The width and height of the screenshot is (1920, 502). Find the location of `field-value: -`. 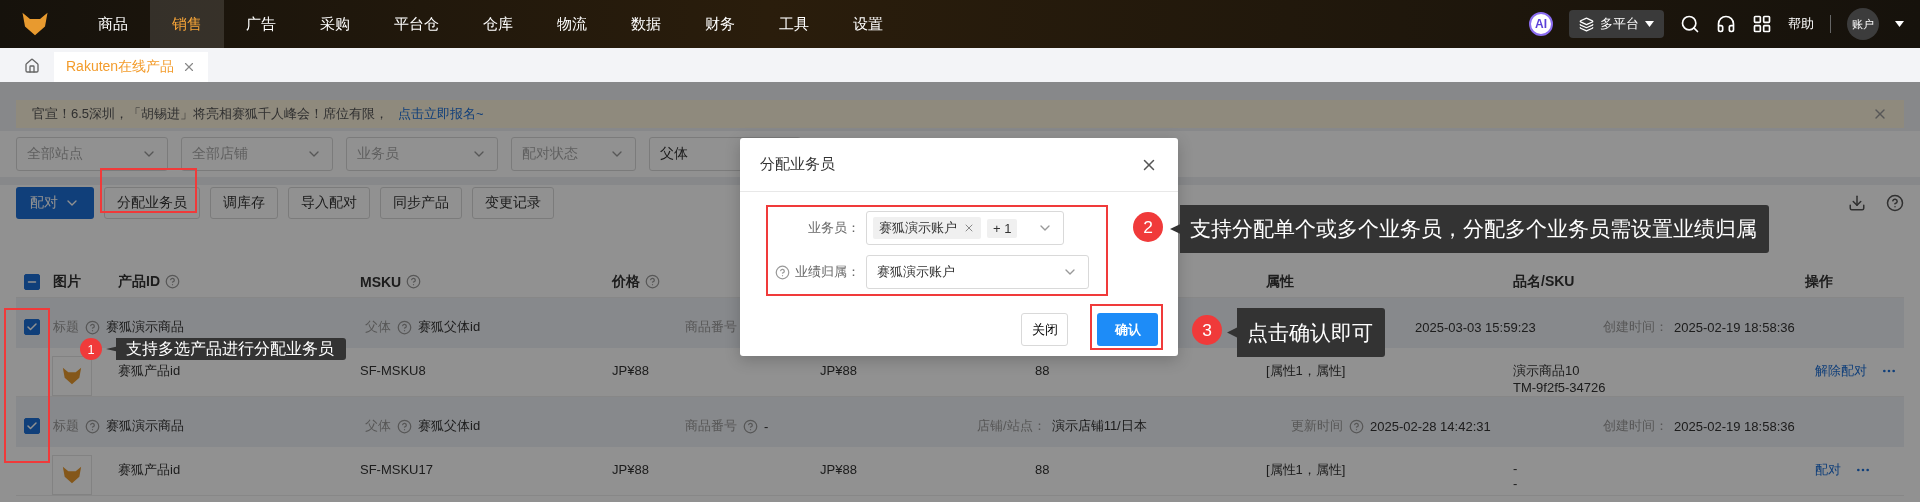

field-value: - is located at coordinates (766, 426).